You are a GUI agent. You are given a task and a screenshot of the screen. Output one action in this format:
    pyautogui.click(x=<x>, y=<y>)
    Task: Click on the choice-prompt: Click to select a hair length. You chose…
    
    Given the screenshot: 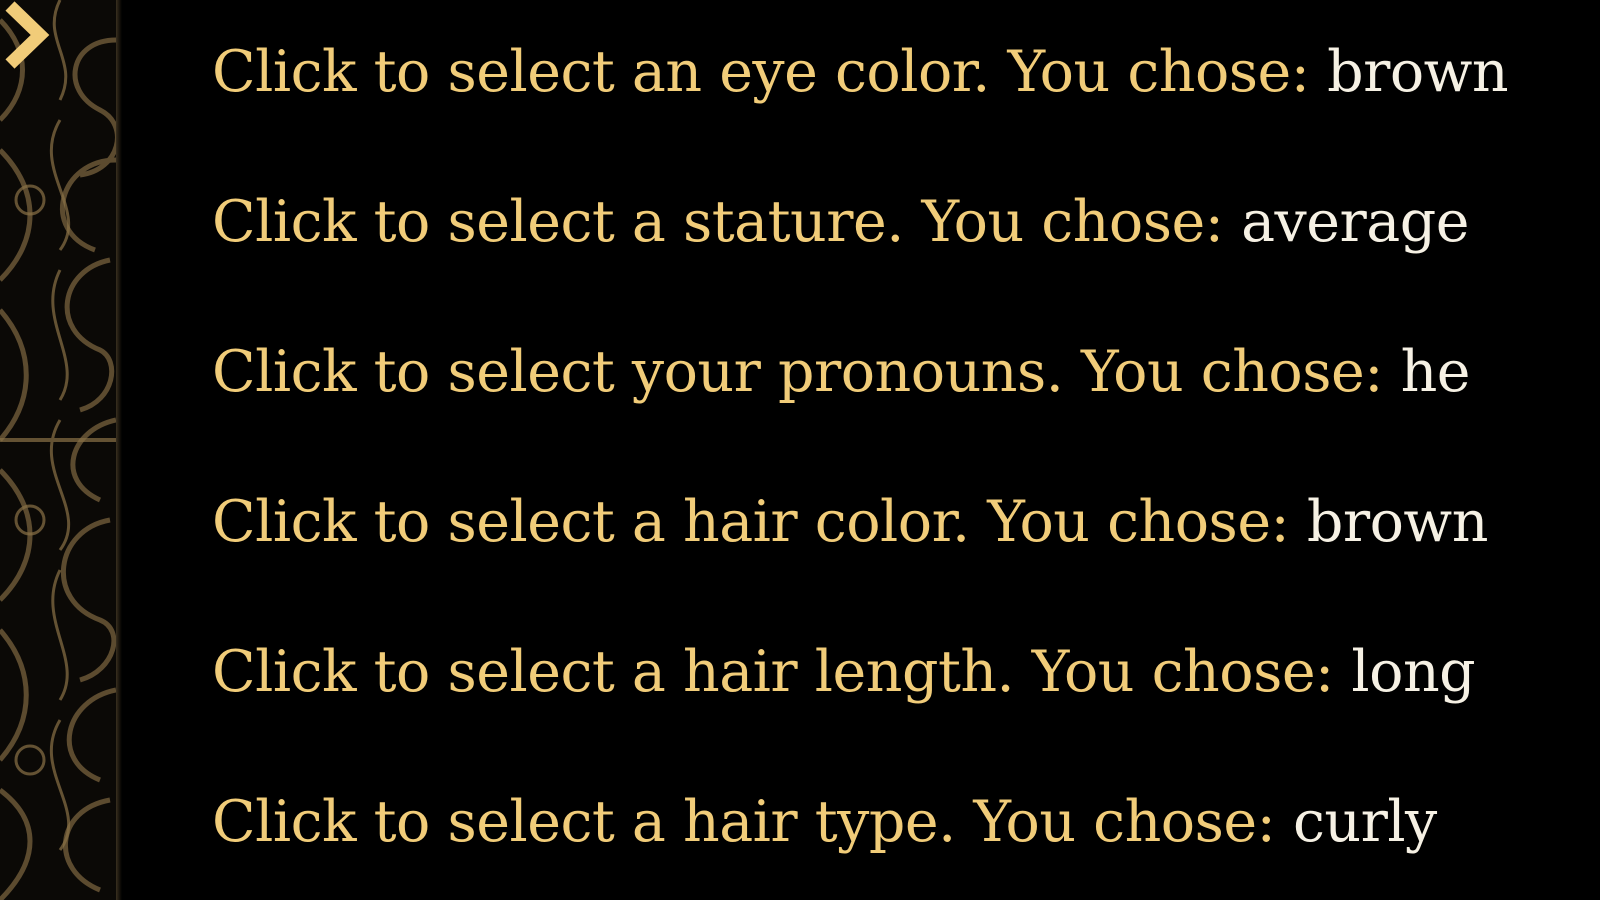 What is the action you would take?
    pyautogui.click(x=773, y=672)
    